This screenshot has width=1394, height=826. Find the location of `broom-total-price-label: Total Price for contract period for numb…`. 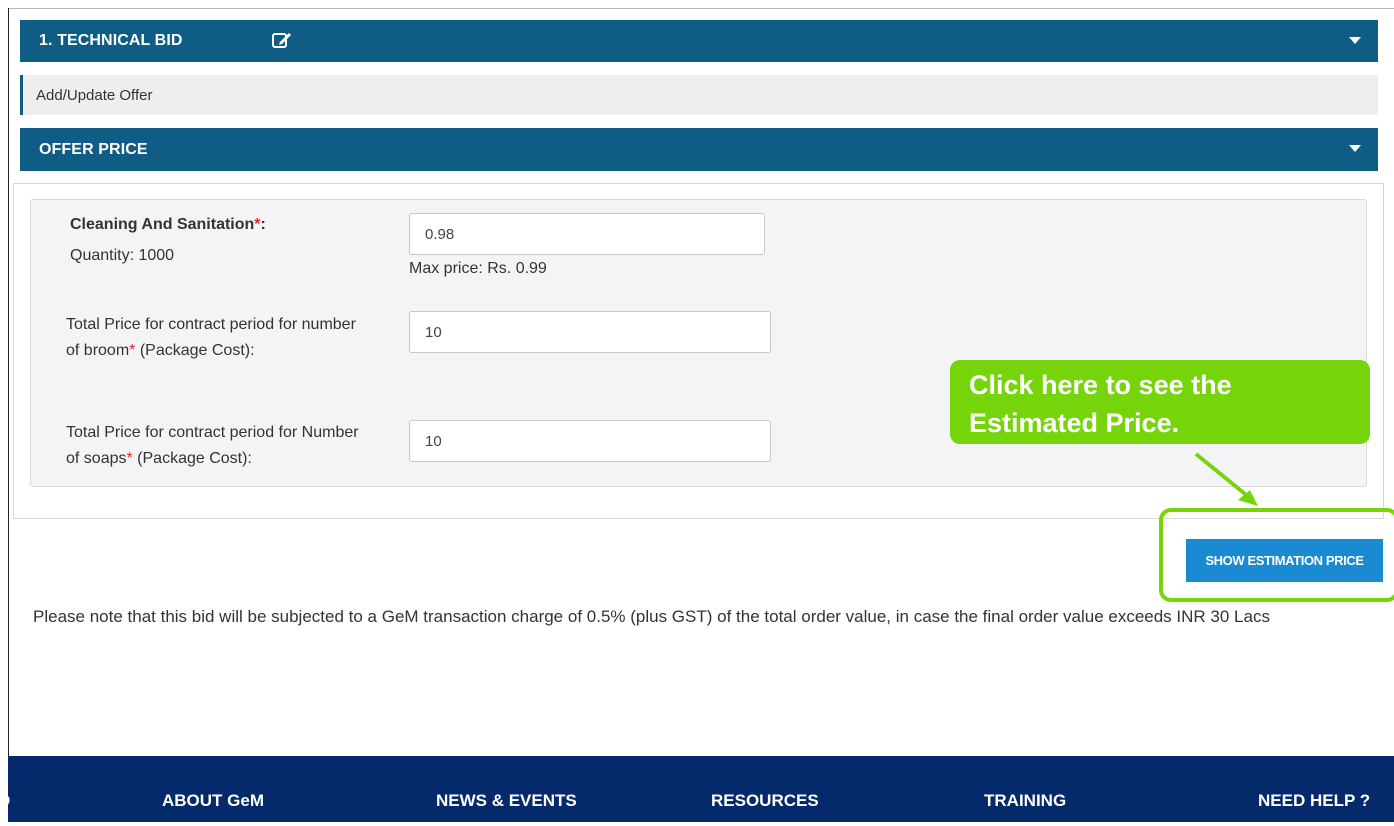

broom-total-price-label: Total Price for contract period for numb… is located at coordinates (211, 337).